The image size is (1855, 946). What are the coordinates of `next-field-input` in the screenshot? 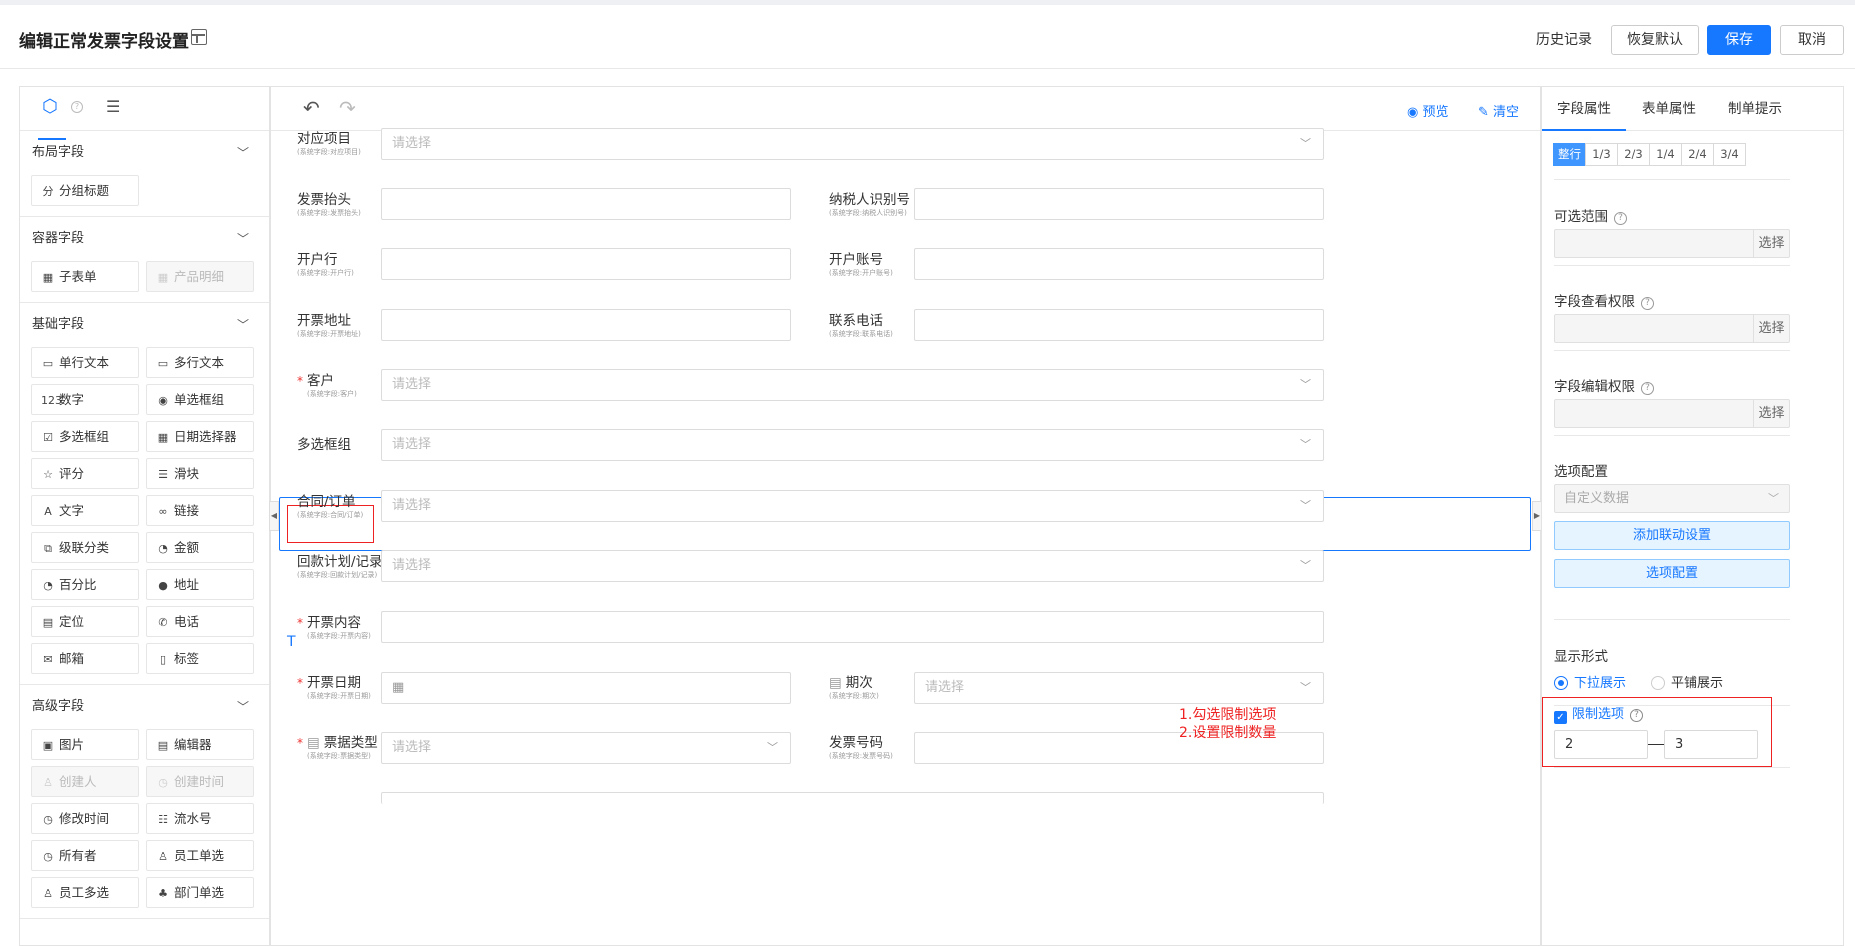 It's located at (852, 798).